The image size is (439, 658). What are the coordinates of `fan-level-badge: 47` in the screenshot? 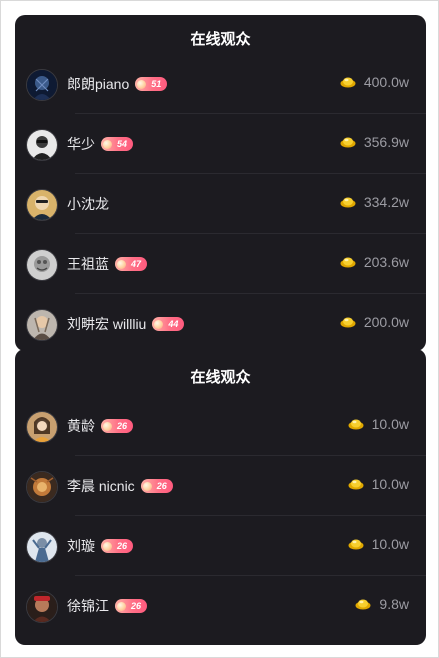 It's located at (131, 264).